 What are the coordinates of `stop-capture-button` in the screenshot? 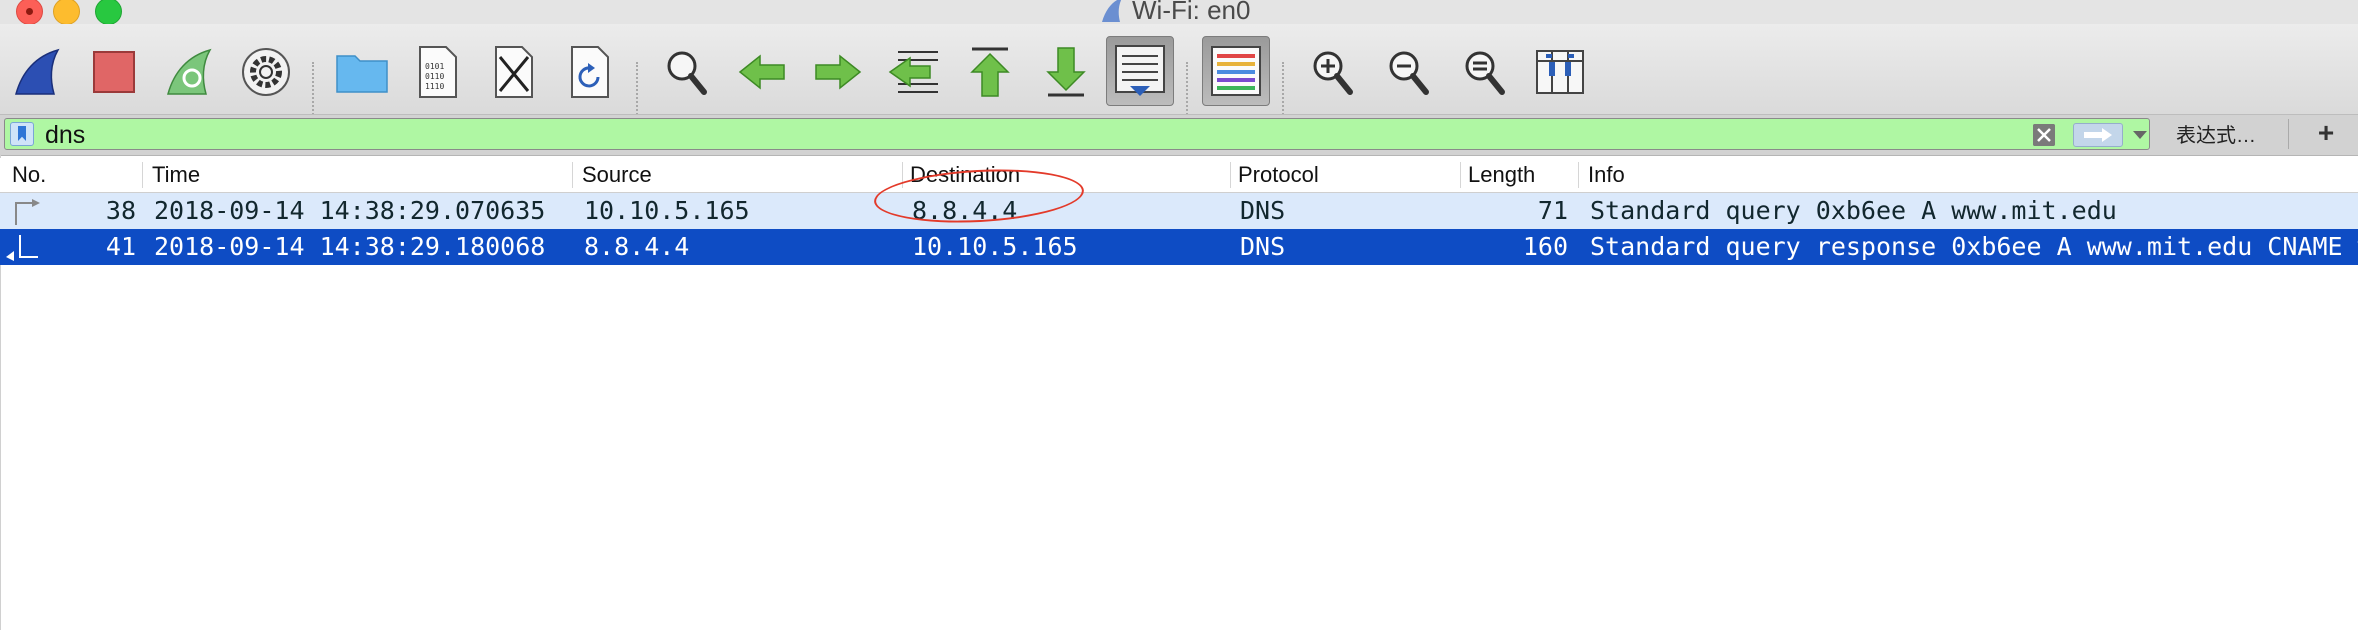 It's located at (114, 72).